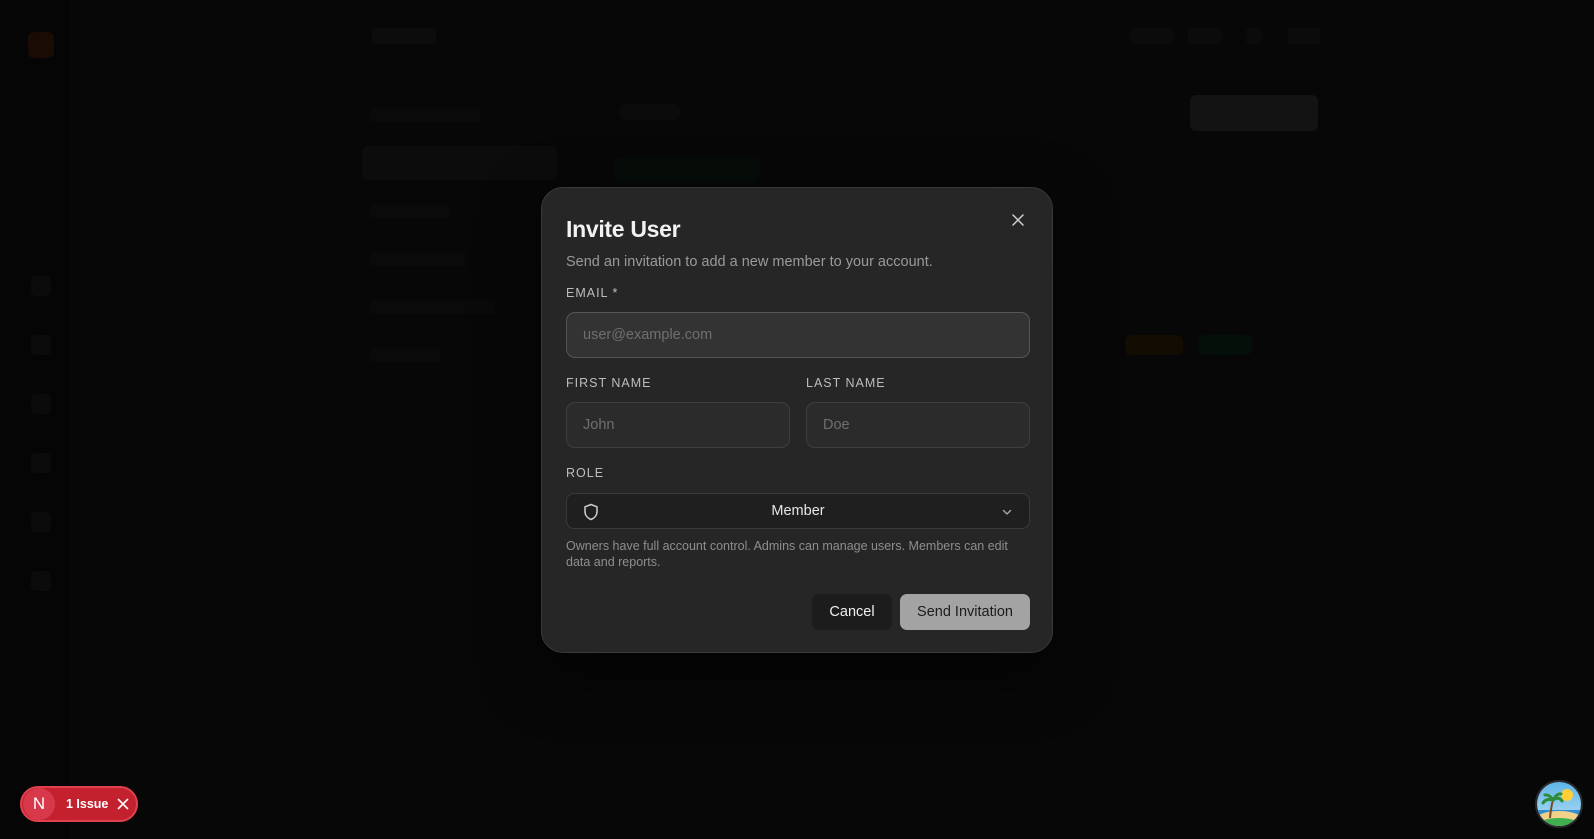 The width and height of the screenshot is (1594, 839). I want to click on cancel-button: Cancel, so click(852, 612).